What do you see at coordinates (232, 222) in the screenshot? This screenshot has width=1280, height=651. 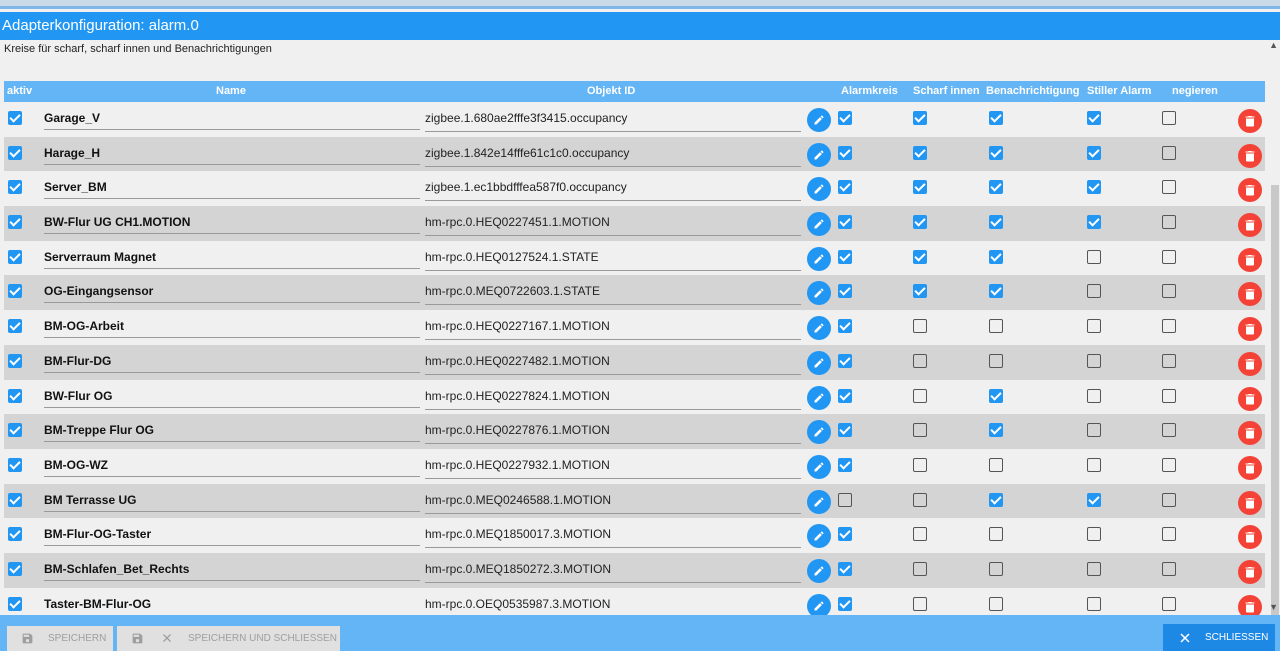 I see `row-name: BW-Flur UG CH1.MOTION` at bounding box center [232, 222].